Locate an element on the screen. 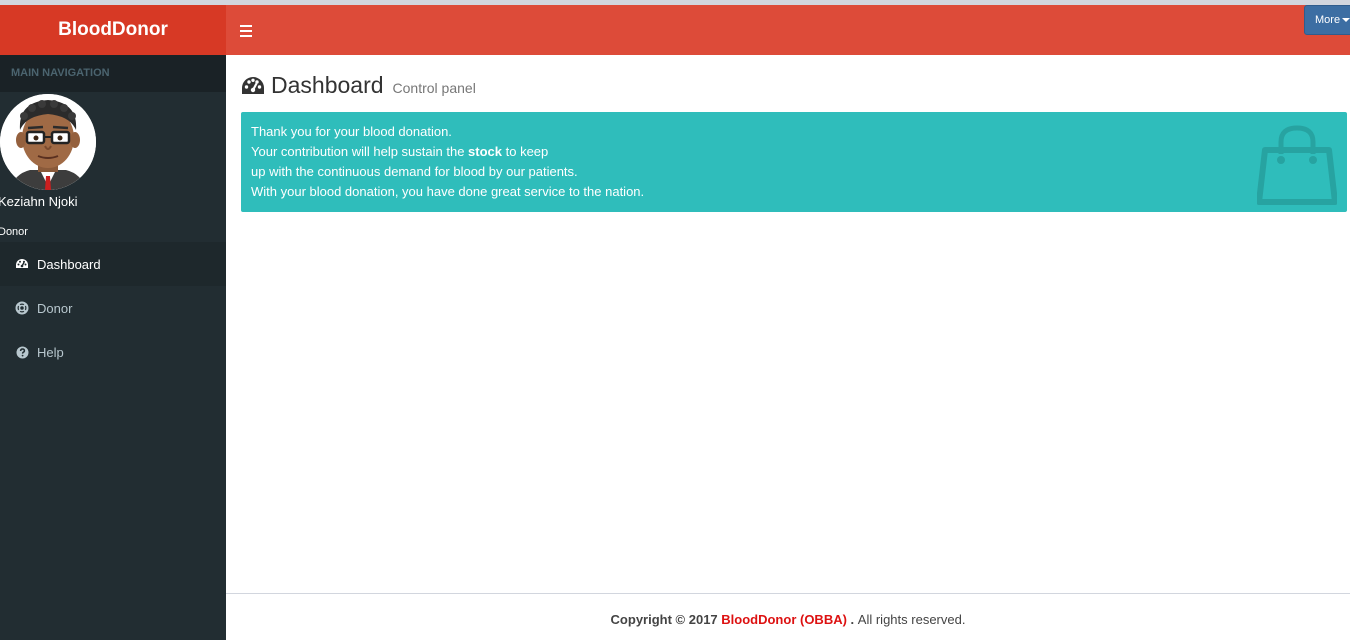 The height and width of the screenshot is (640, 1350). life-ring-icon is located at coordinates (22, 308).